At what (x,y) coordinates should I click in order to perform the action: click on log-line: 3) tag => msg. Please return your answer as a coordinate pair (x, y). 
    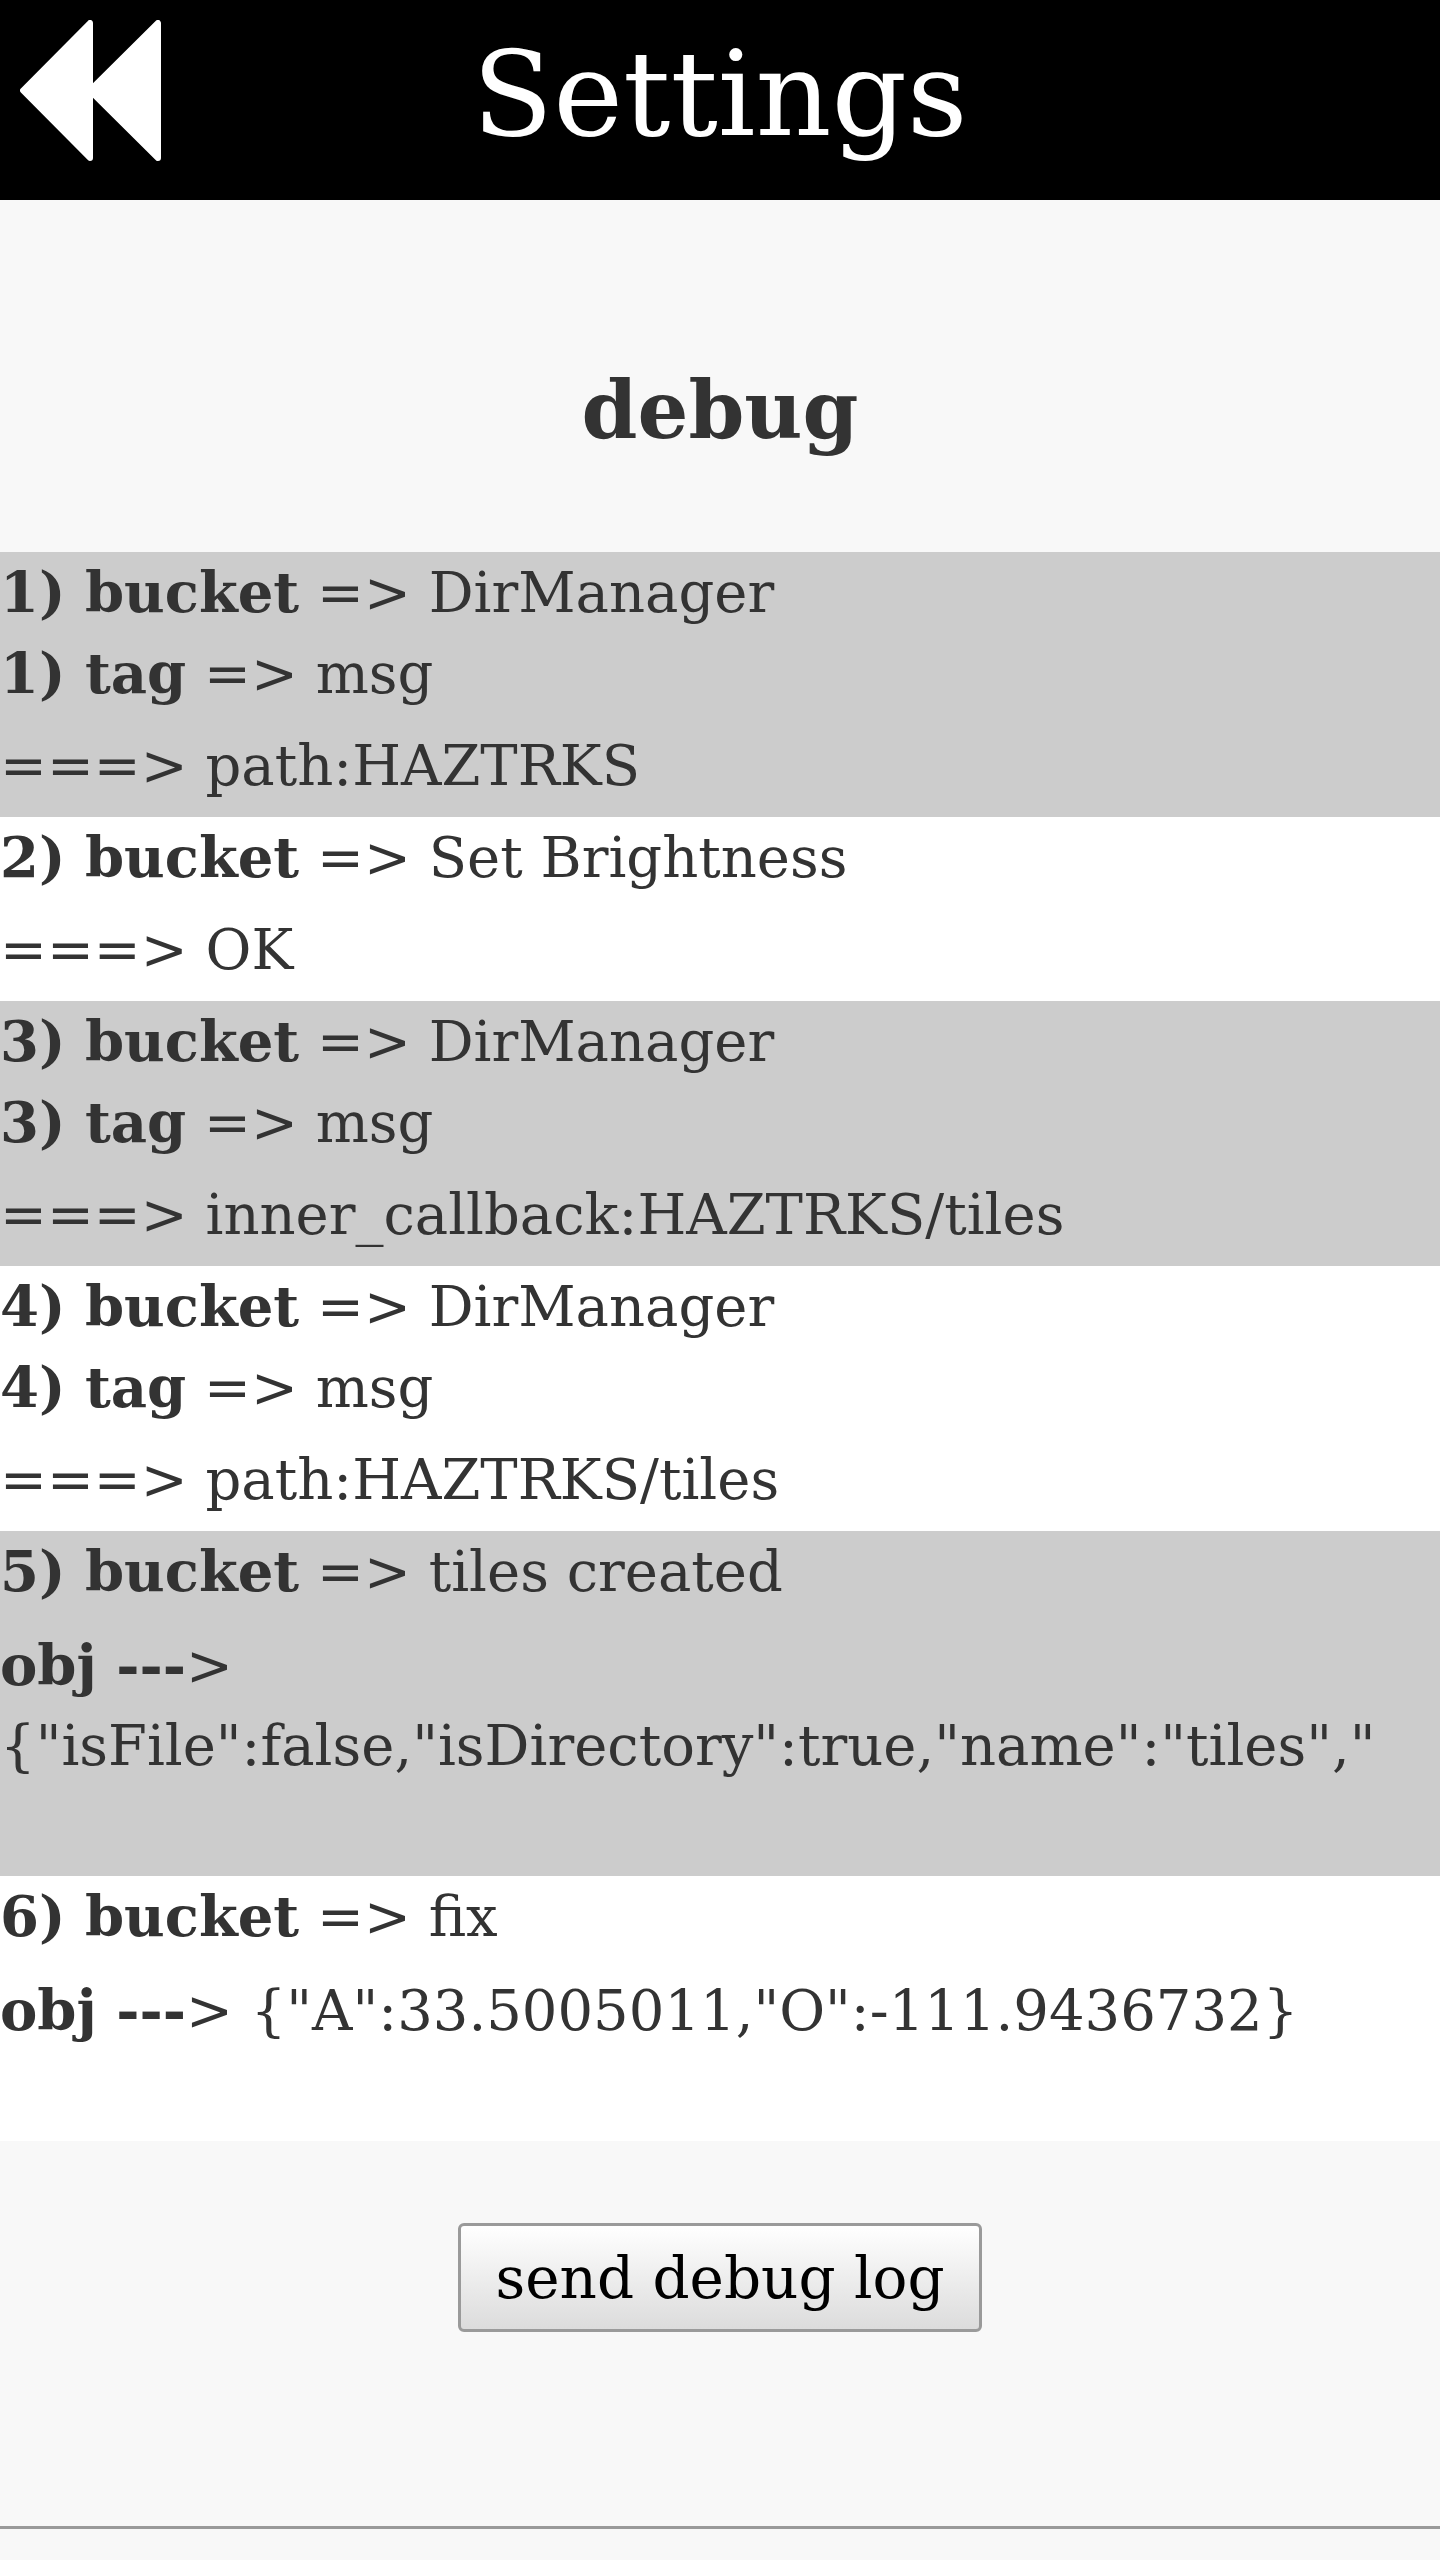
    Looking at the image, I should click on (217, 1122).